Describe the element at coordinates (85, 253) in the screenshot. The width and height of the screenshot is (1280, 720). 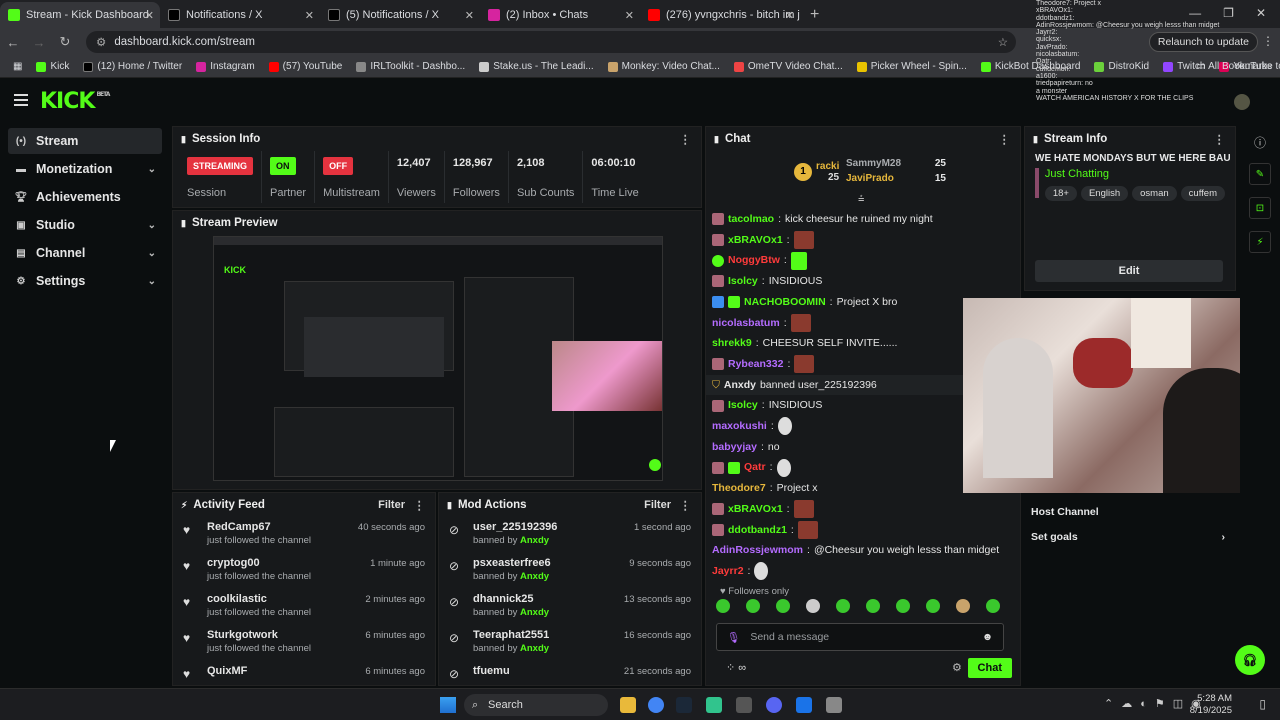
I see `sidebar-item-channel: ▤ Channel ⌄` at that location.